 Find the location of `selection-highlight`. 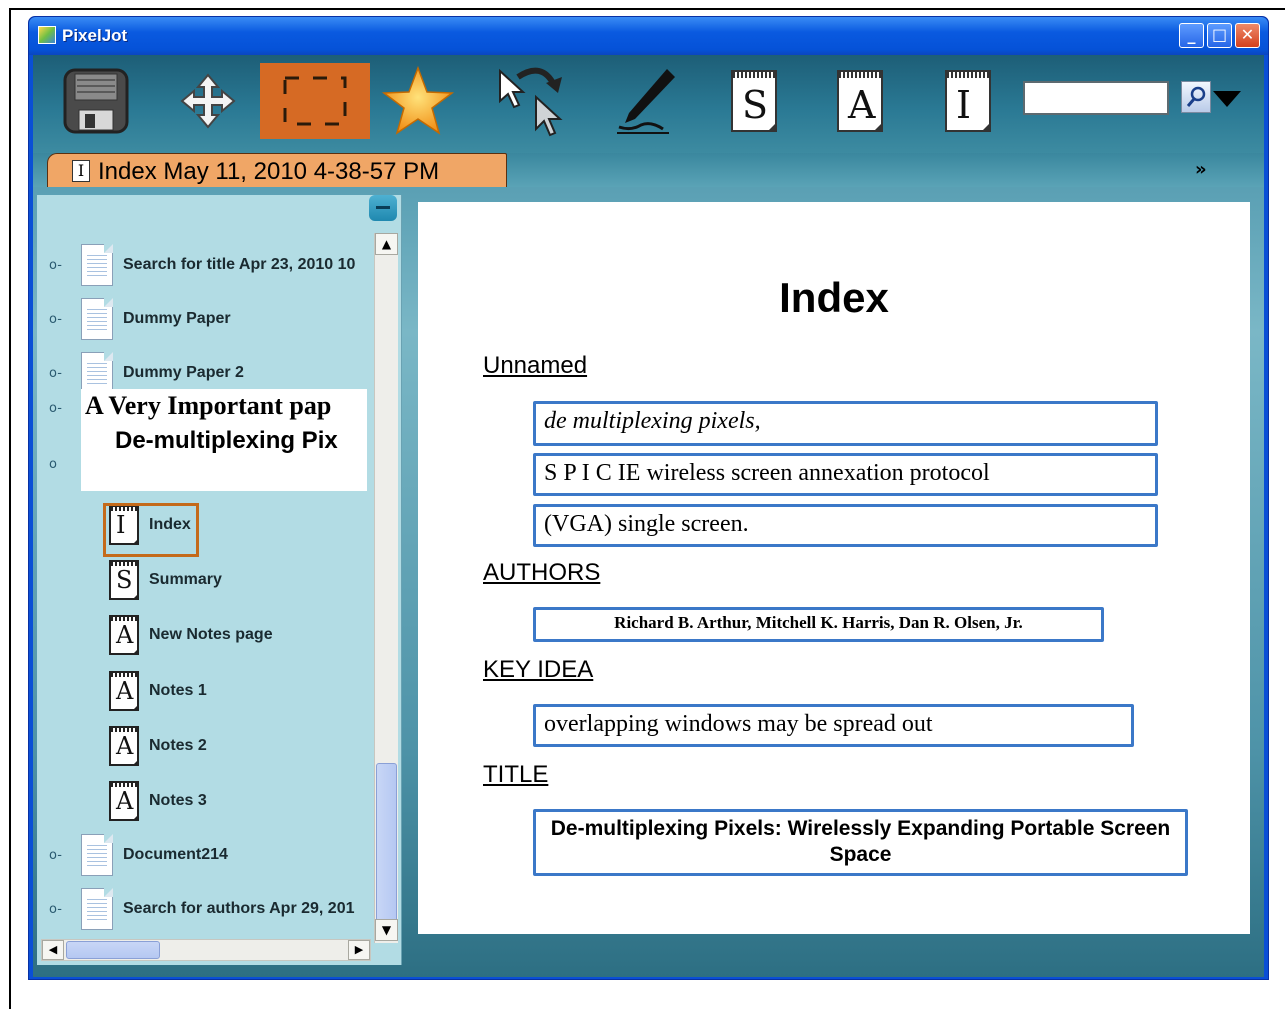

selection-highlight is located at coordinates (151, 530).